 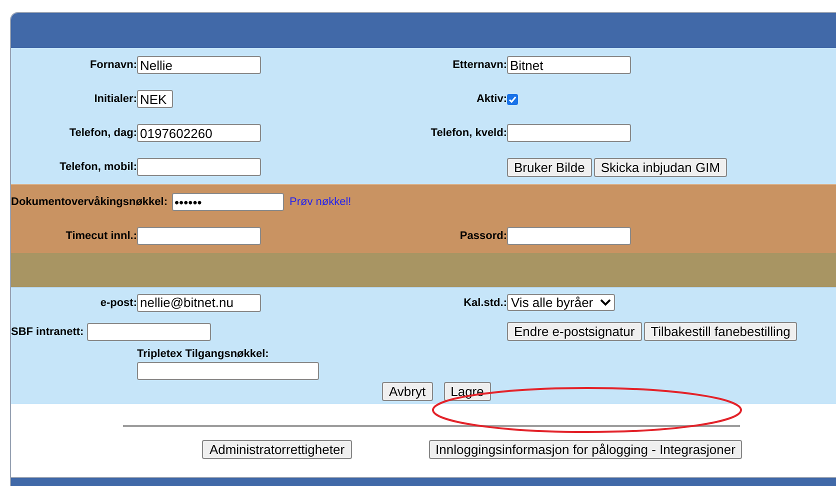 What do you see at coordinates (102, 133) in the screenshot?
I see `field-label: Telefon, dag:` at bounding box center [102, 133].